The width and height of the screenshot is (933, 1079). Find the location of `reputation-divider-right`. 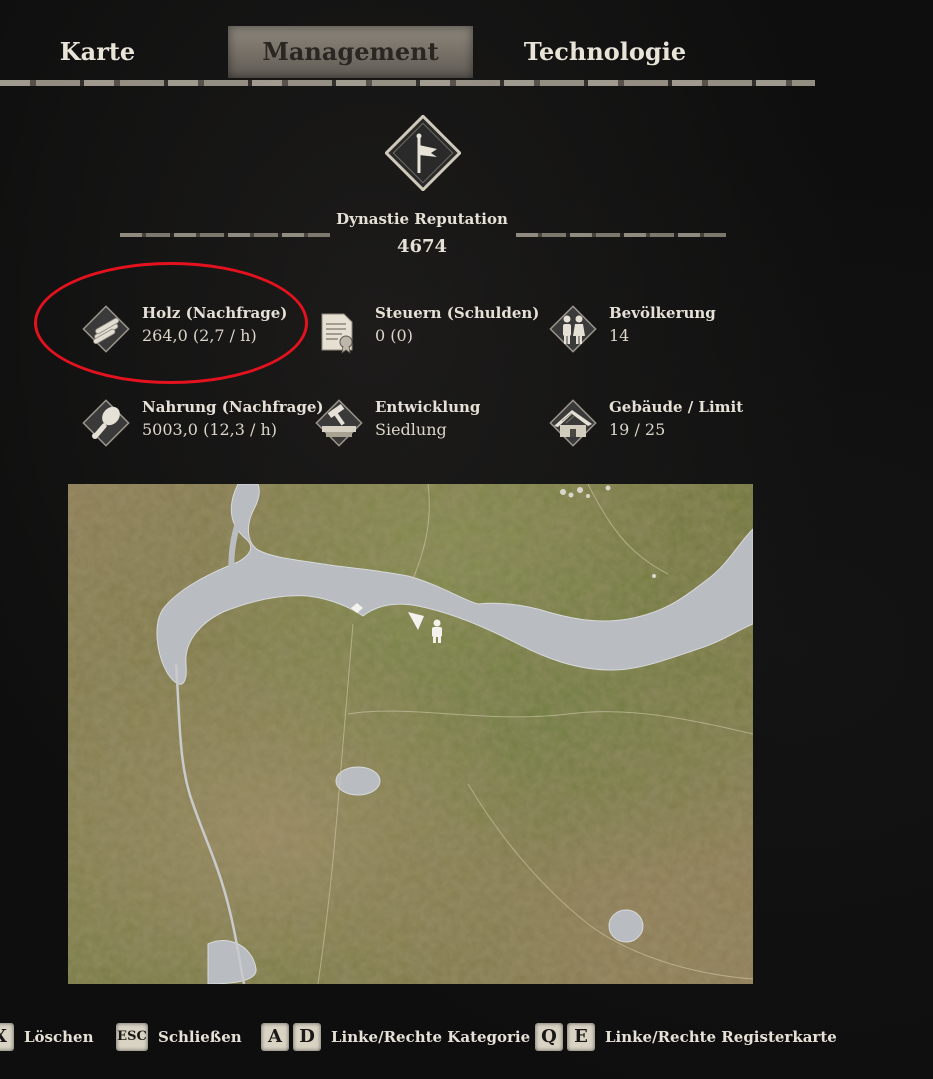

reputation-divider-right is located at coordinates (621, 235).